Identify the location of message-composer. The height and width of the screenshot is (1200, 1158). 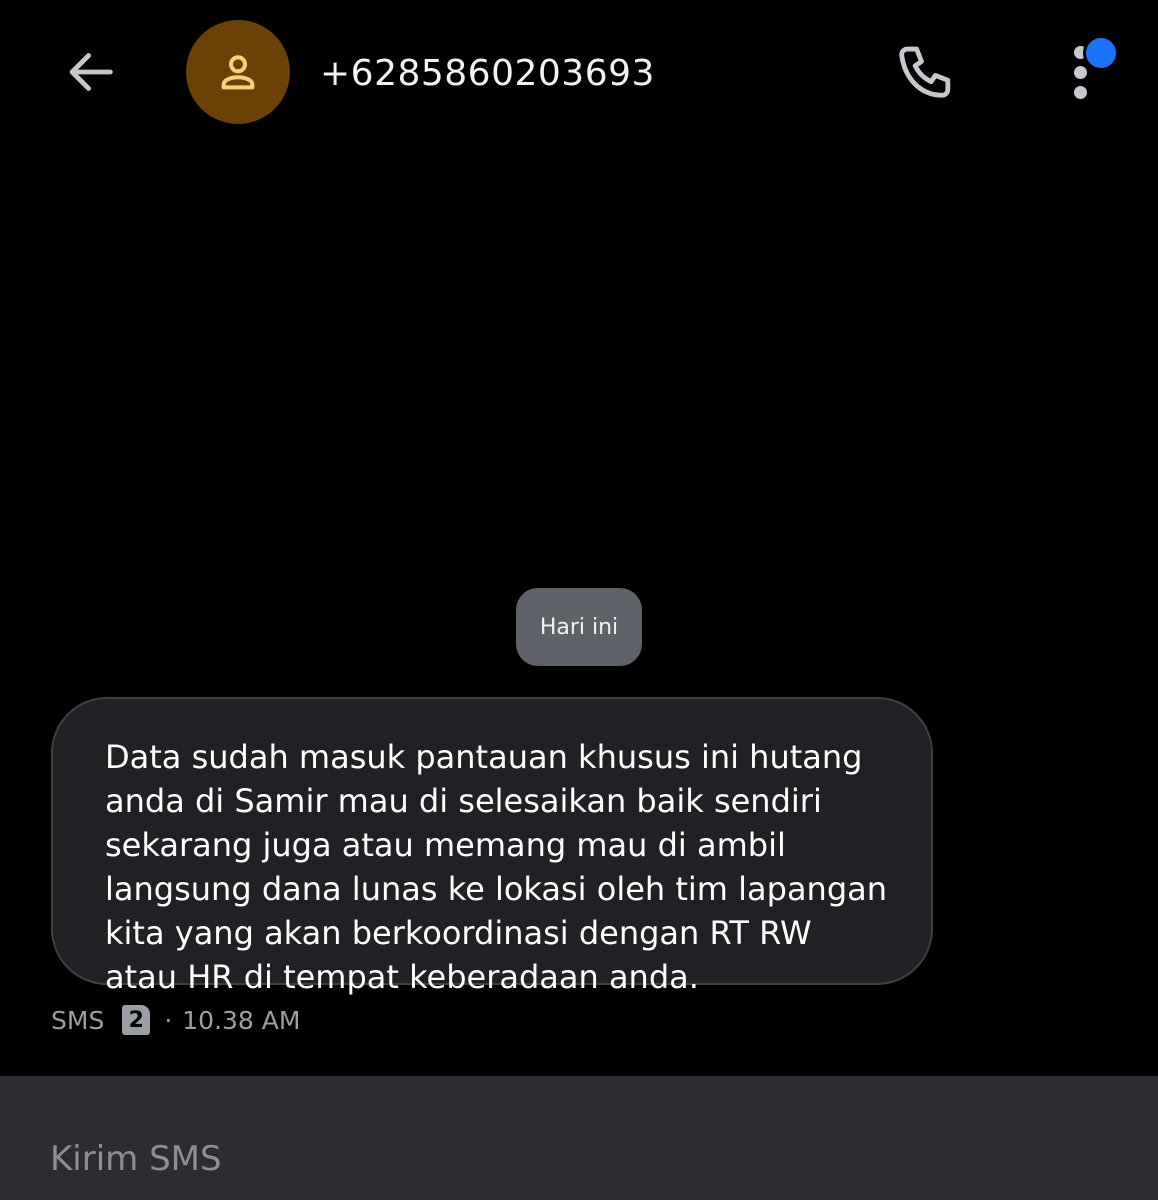
(579, 1138).